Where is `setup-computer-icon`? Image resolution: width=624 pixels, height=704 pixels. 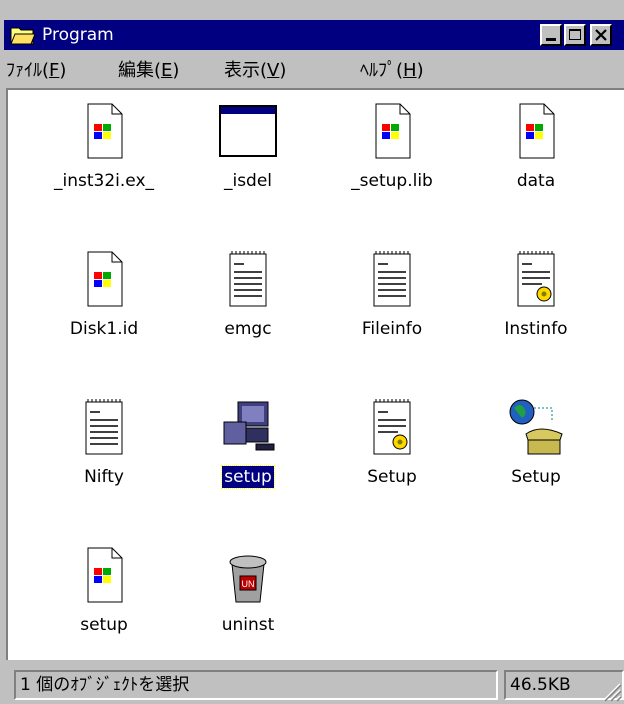
setup-computer-icon is located at coordinates (249, 426).